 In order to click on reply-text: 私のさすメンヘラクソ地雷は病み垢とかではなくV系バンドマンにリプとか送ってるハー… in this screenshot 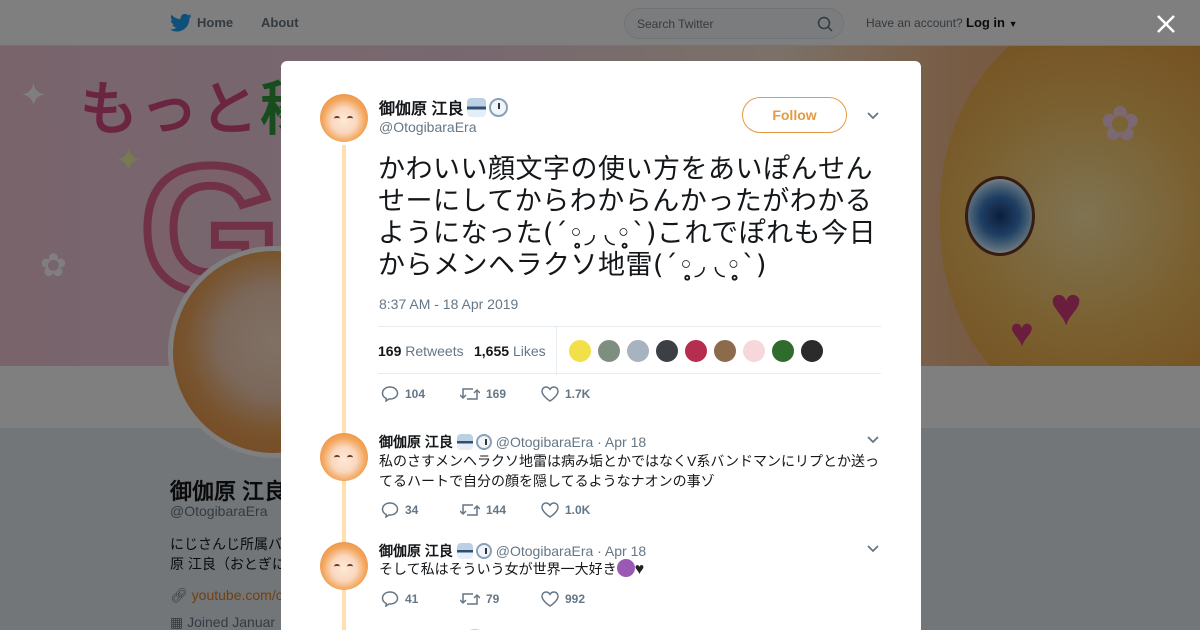, I will do `click(629, 471)`.